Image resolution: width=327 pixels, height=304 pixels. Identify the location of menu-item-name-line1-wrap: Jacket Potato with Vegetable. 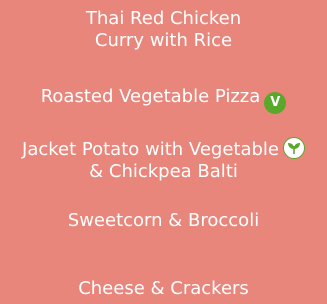
(163, 149).